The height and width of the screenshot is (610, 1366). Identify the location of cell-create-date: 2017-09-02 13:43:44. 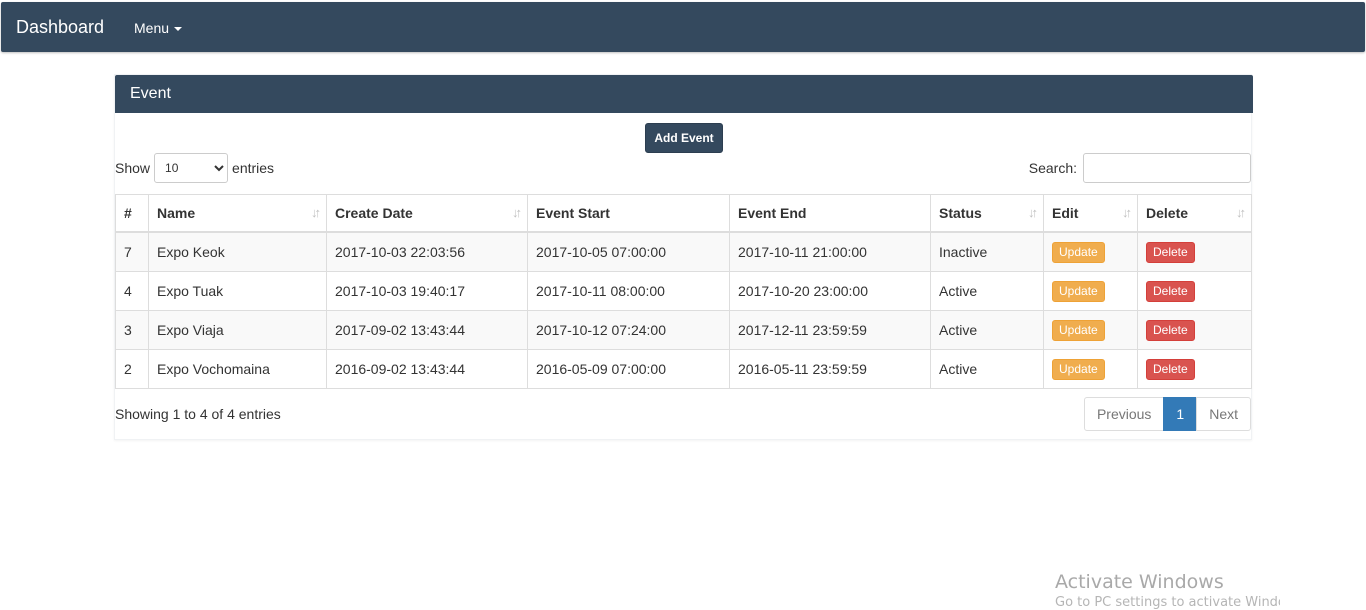
(427, 330).